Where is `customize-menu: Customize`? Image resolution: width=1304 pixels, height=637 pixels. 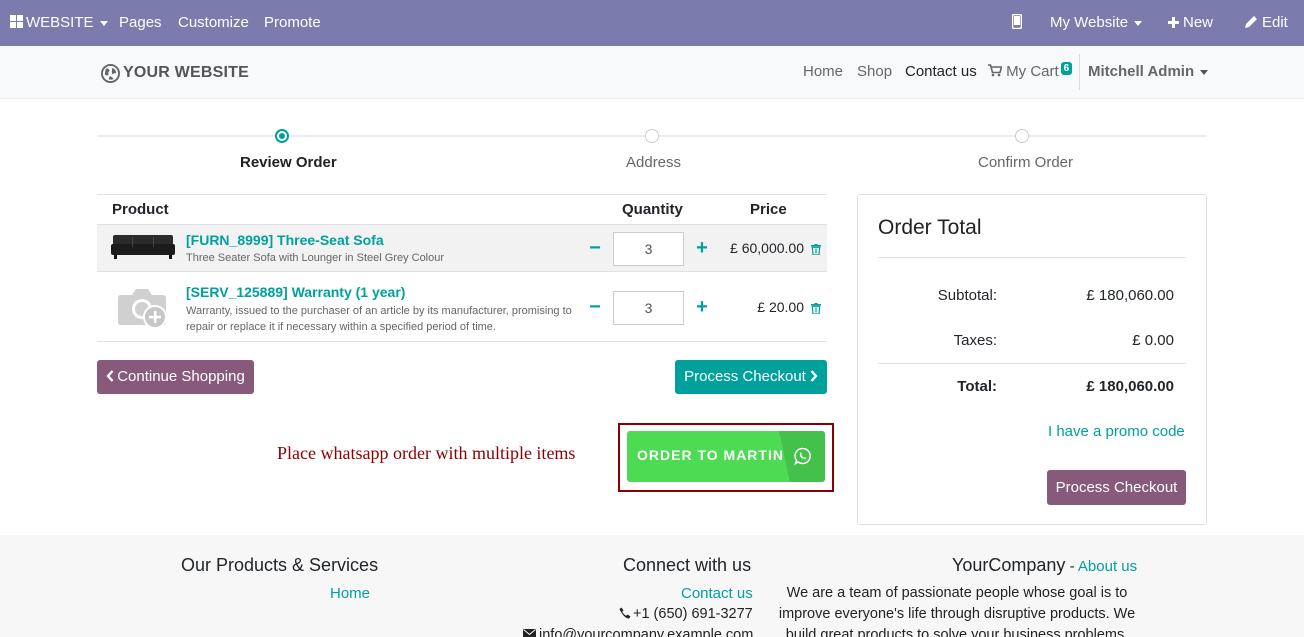 customize-menu: Customize is located at coordinates (213, 23).